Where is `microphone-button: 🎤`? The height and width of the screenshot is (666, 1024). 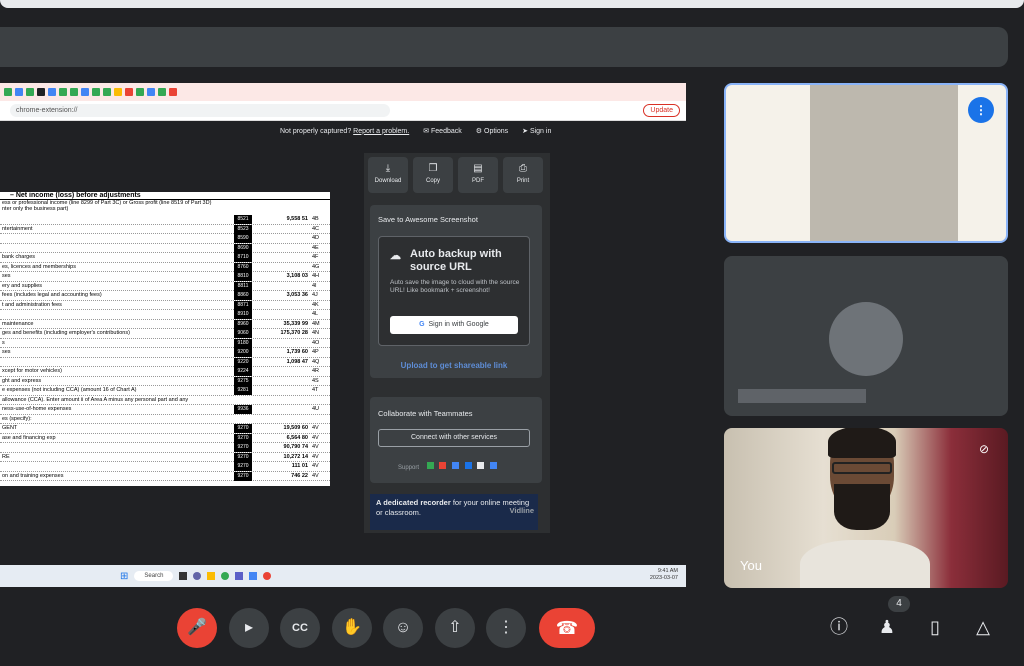 microphone-button: 🎤 is located at coordinates (197, 628).